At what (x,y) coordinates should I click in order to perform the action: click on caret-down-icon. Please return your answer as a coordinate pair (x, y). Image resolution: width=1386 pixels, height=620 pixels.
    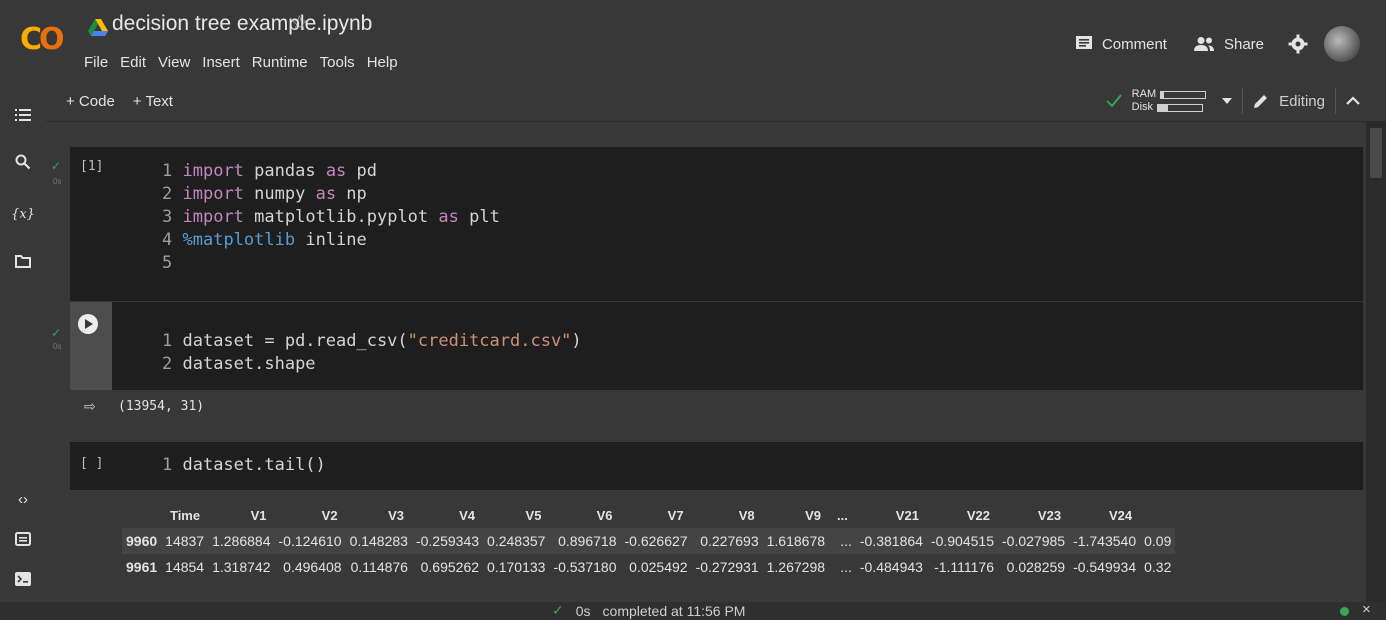
    Looking at the image, I should click on (1227, 101).